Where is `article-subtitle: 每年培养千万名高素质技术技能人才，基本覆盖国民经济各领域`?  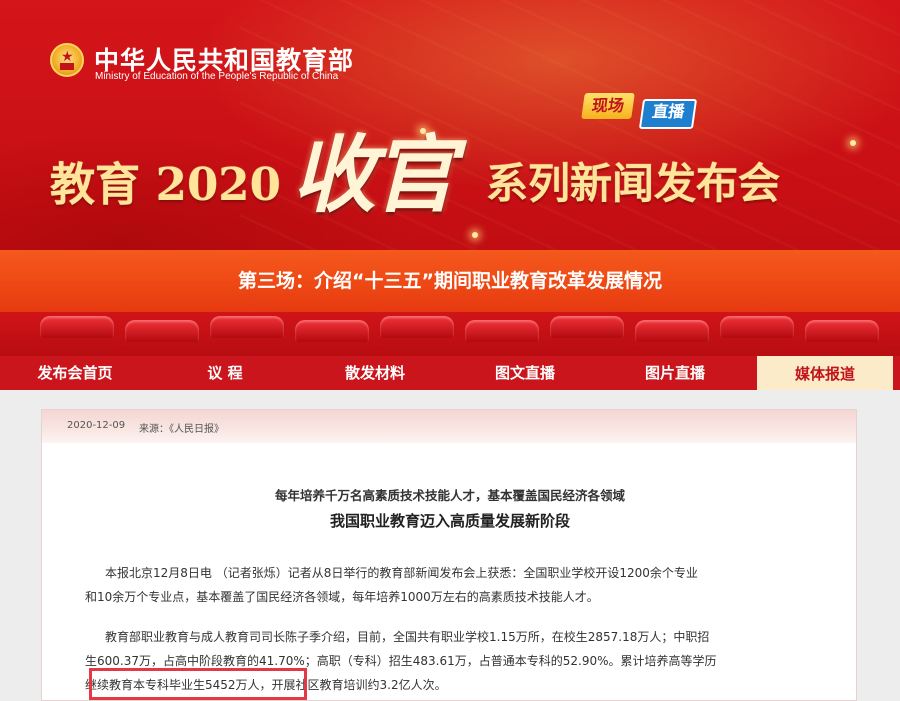
article-subtitle: 每年培养千万名高素质技术技能人才，基本覆盖国民经济各领域 is located at coordinates (449, 495).